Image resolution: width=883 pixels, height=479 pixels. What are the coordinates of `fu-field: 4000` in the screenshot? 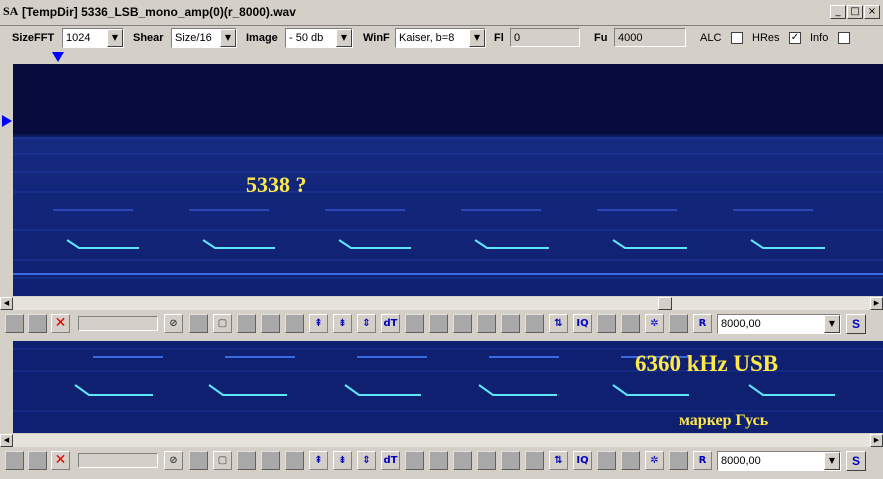 It's located at (650, 37).